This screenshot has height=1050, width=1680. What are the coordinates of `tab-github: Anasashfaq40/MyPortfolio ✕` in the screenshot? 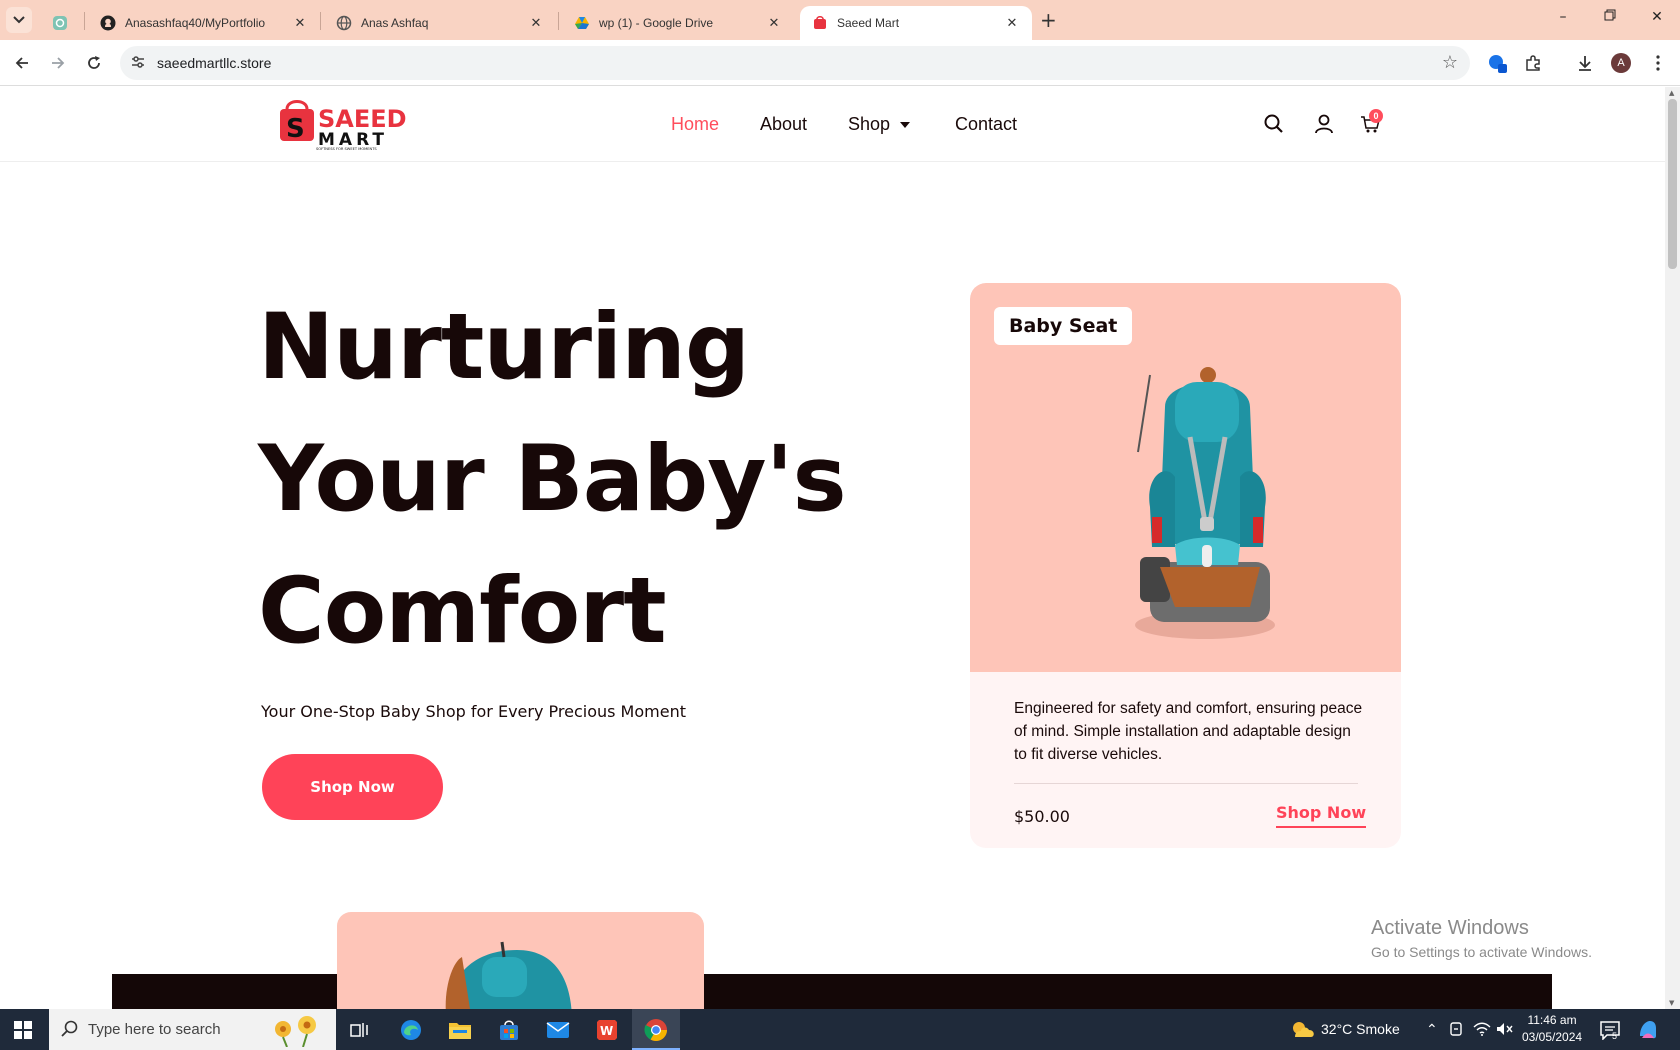 It's located at (204, 23).